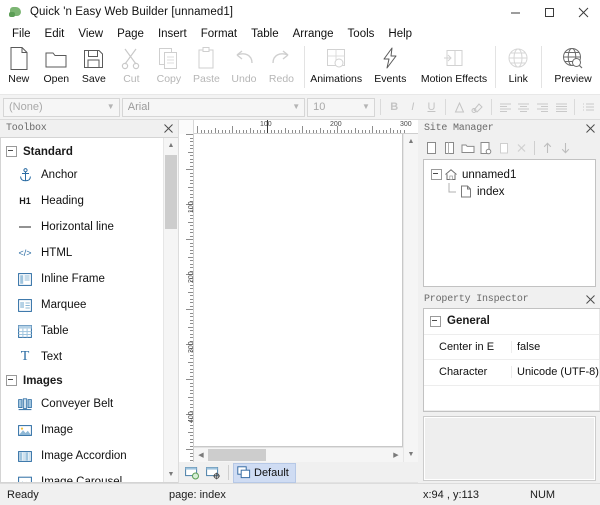 This screenshot has height=505, width=600. What do you see at coordinates (82, 331) in the screenshot?
I see `toolbox-item-table: Table` at bounding box center [82, 331].